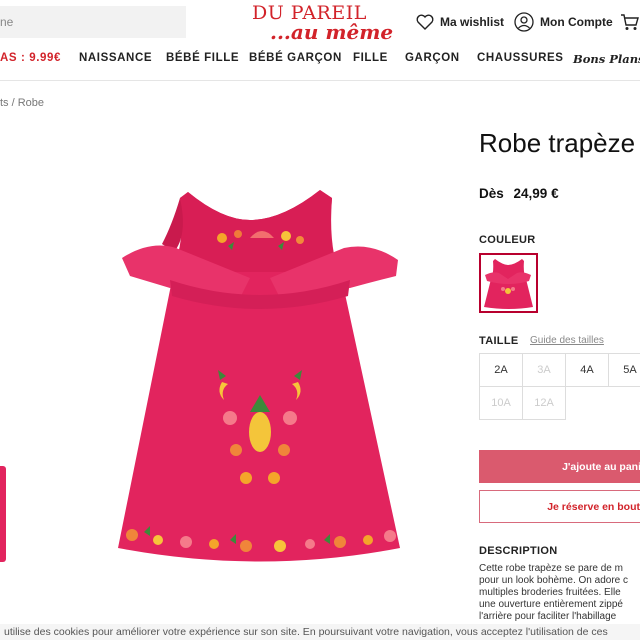 Image resolution: width=640 pixels, height=640 pixels. I want to click on breadcrumb: ts / Robe, so click(22, 103).